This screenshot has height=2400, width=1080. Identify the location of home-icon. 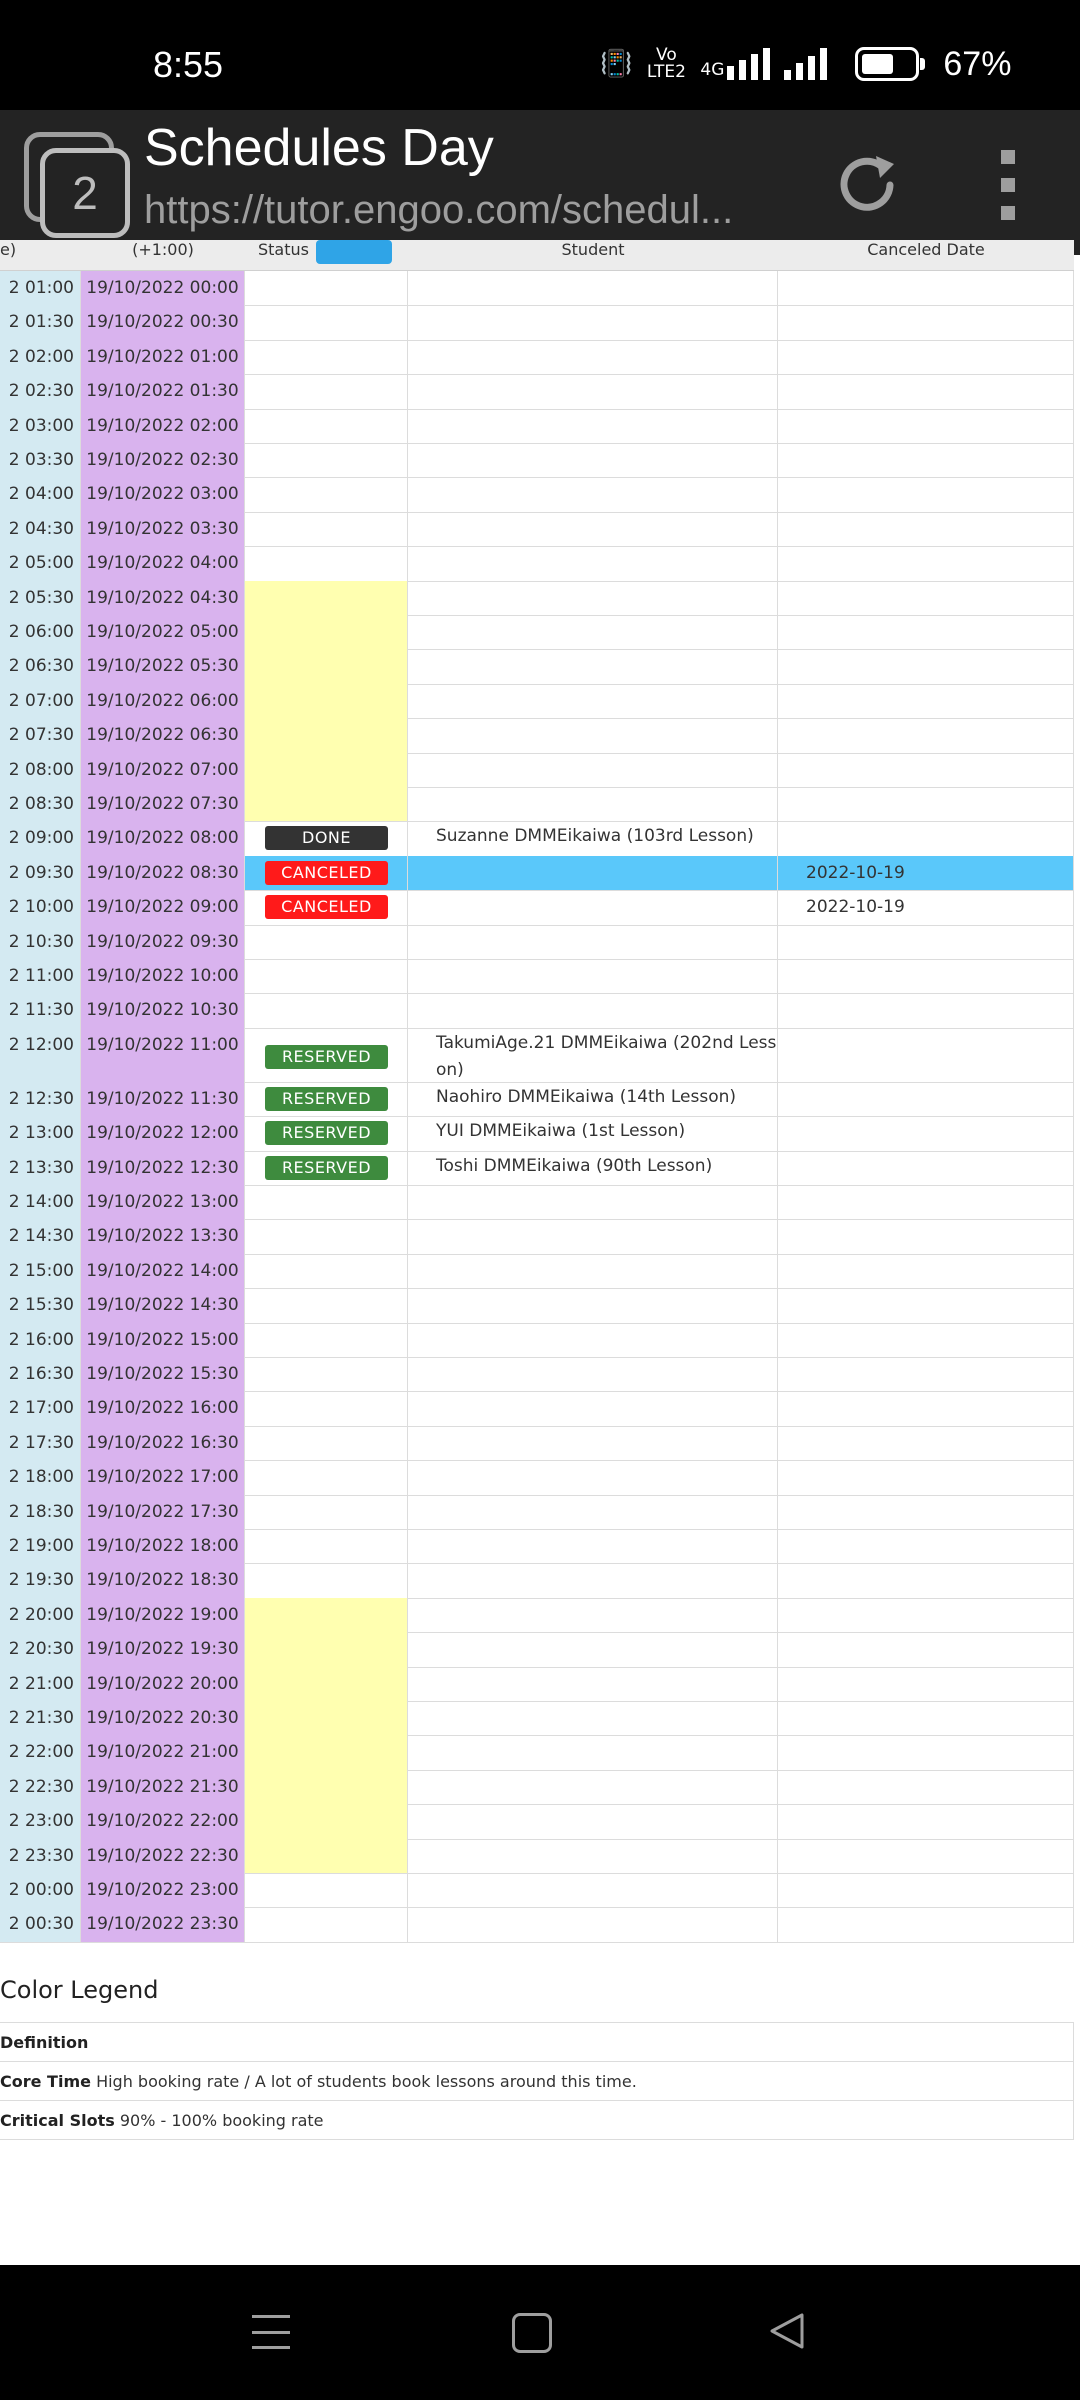
(532, 2333).